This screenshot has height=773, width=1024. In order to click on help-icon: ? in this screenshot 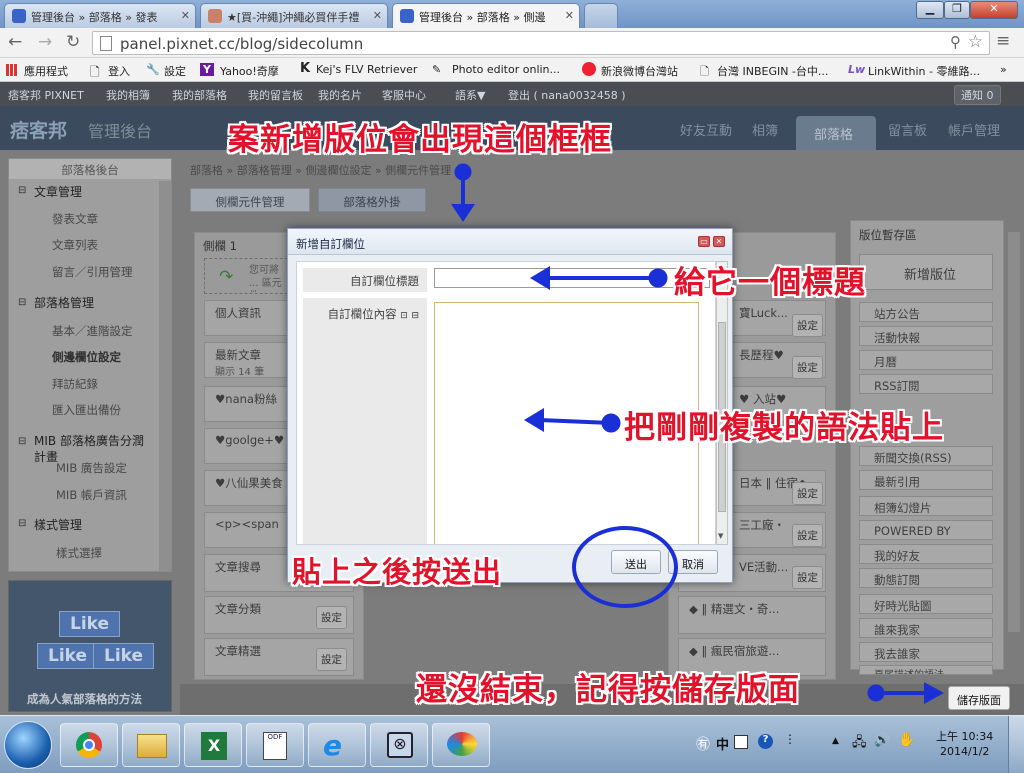, I will do `click(765, 741)`.